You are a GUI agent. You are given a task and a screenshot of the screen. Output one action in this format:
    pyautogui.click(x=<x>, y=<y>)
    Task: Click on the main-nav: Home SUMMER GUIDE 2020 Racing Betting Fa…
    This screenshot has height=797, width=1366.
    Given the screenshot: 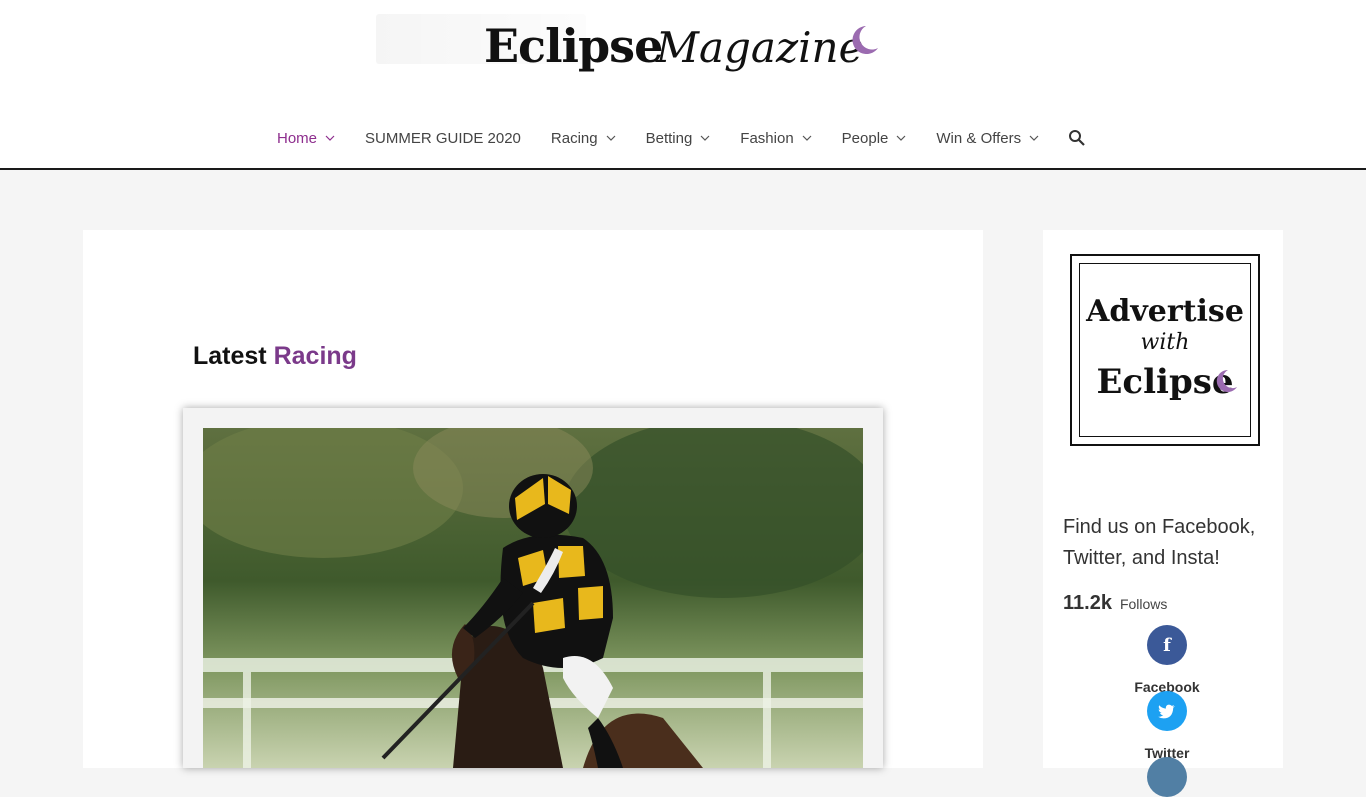 What is the action you would take?
    pyautogui.click(x=674, y=138)
    